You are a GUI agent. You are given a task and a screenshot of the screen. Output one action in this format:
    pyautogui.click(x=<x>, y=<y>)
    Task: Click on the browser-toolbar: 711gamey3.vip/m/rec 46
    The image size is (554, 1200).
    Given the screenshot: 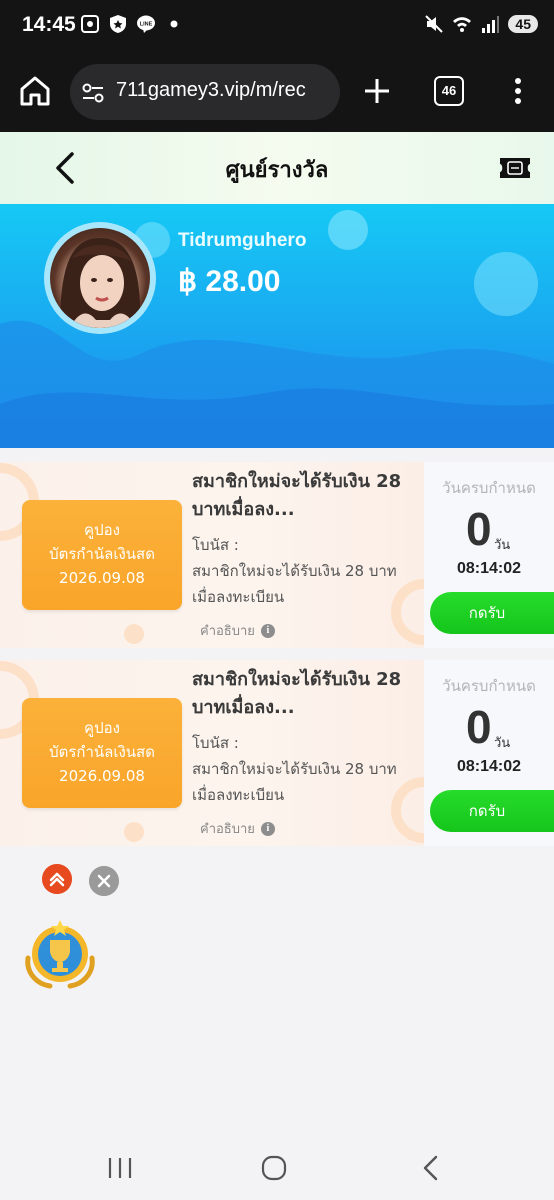 What is the action you would take?
    pyautogui.click(x=277, y=92)
    